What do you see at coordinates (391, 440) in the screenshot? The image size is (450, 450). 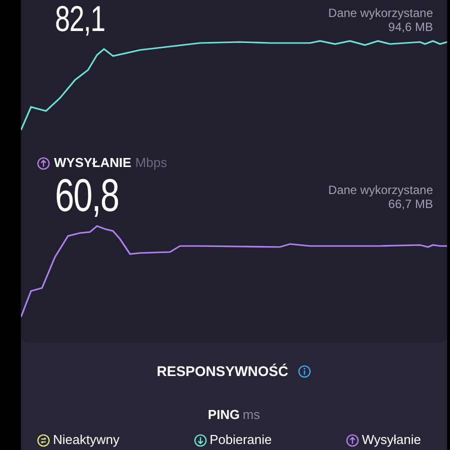 I see `legend-label: Wysyłanie` at bounding box center [391, 440].